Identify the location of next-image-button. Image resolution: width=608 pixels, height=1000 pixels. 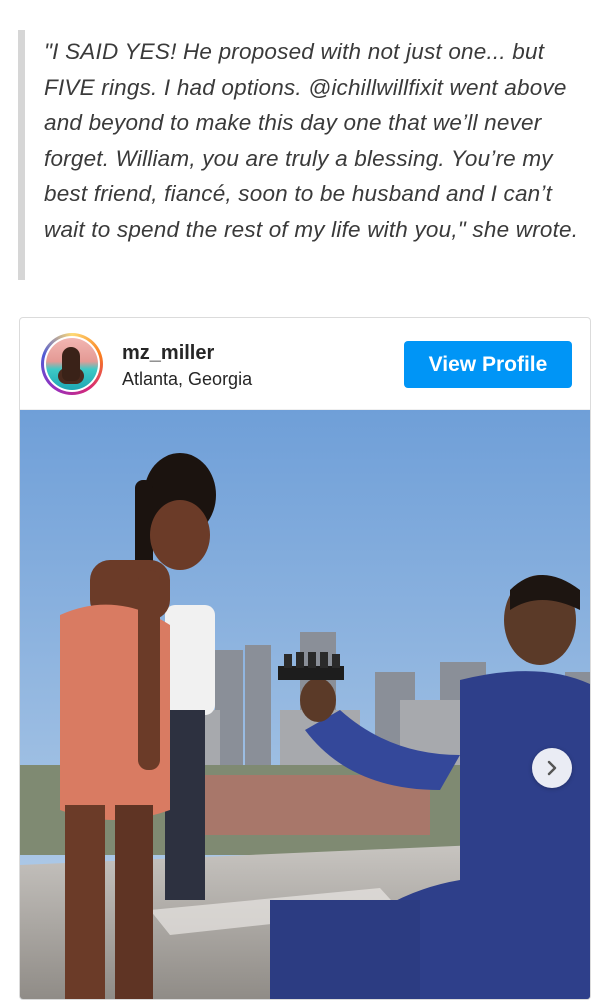
(552, 768).